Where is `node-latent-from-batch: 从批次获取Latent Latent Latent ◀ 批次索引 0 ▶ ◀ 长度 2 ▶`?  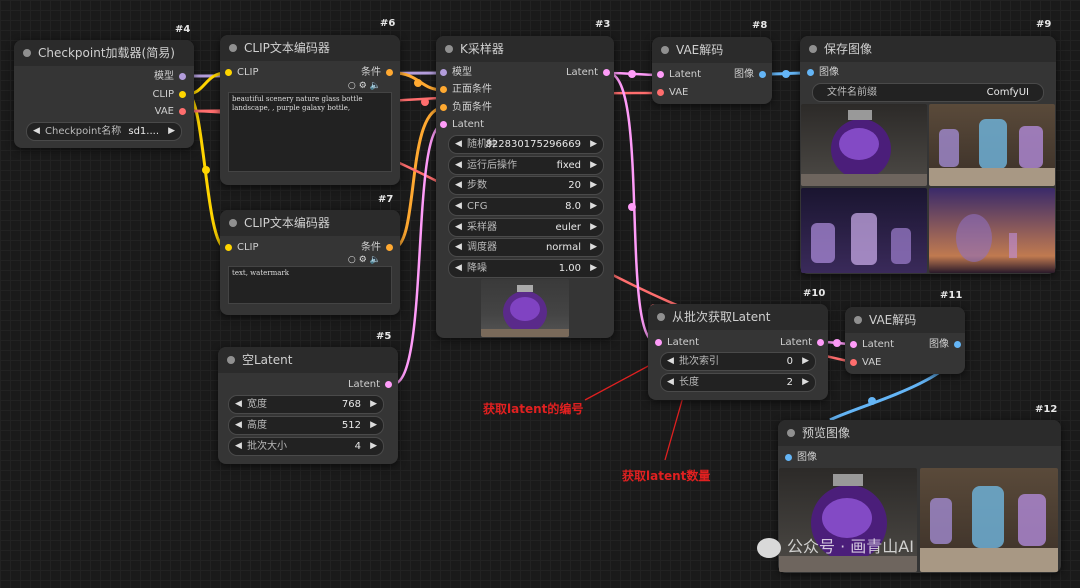 node-latent-from-batch: 从批次获取Latent Latent Latent ◀ 批次索引 0 ▶ ◀ 长度 2 ▶ is located at coordinates (738, 352).